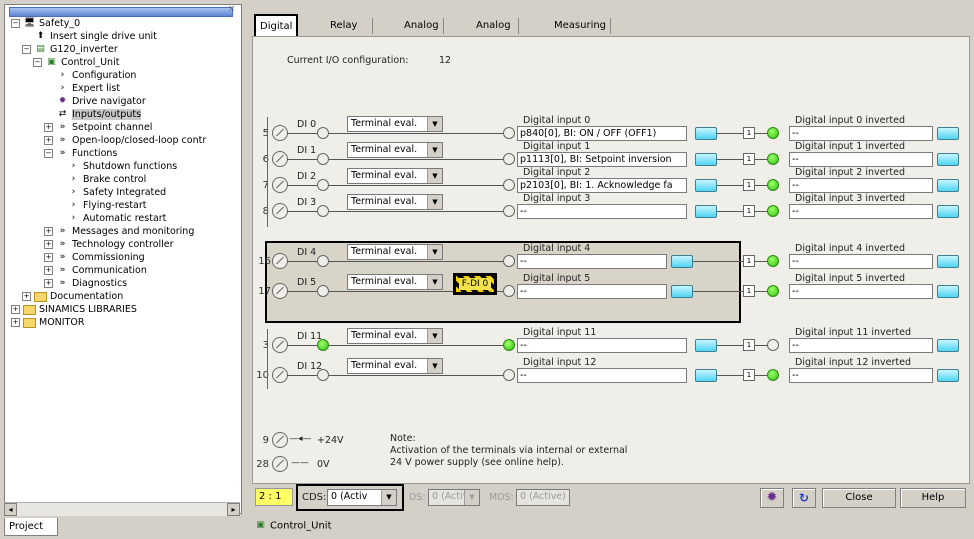 This screenshot has height=539, width=974. What do you see at coordinates (232, 9) in the screenshot?
I see `close-icon: ×` at bounding box center [232, 9].